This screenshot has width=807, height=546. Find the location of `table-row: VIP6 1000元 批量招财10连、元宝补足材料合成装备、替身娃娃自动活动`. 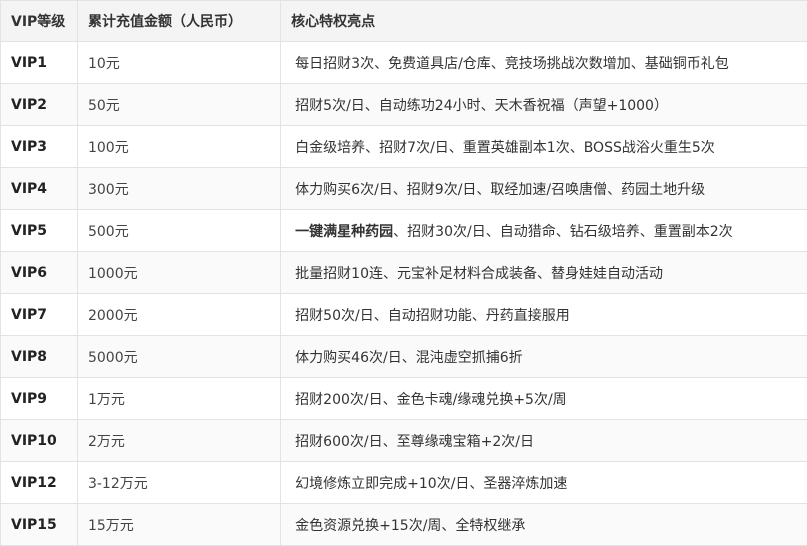

table-row: VIP6 1000元 批量招财10连、元宝补足材料合成装备、替身娃娃自动活动 is located at coordinates (404, 273).